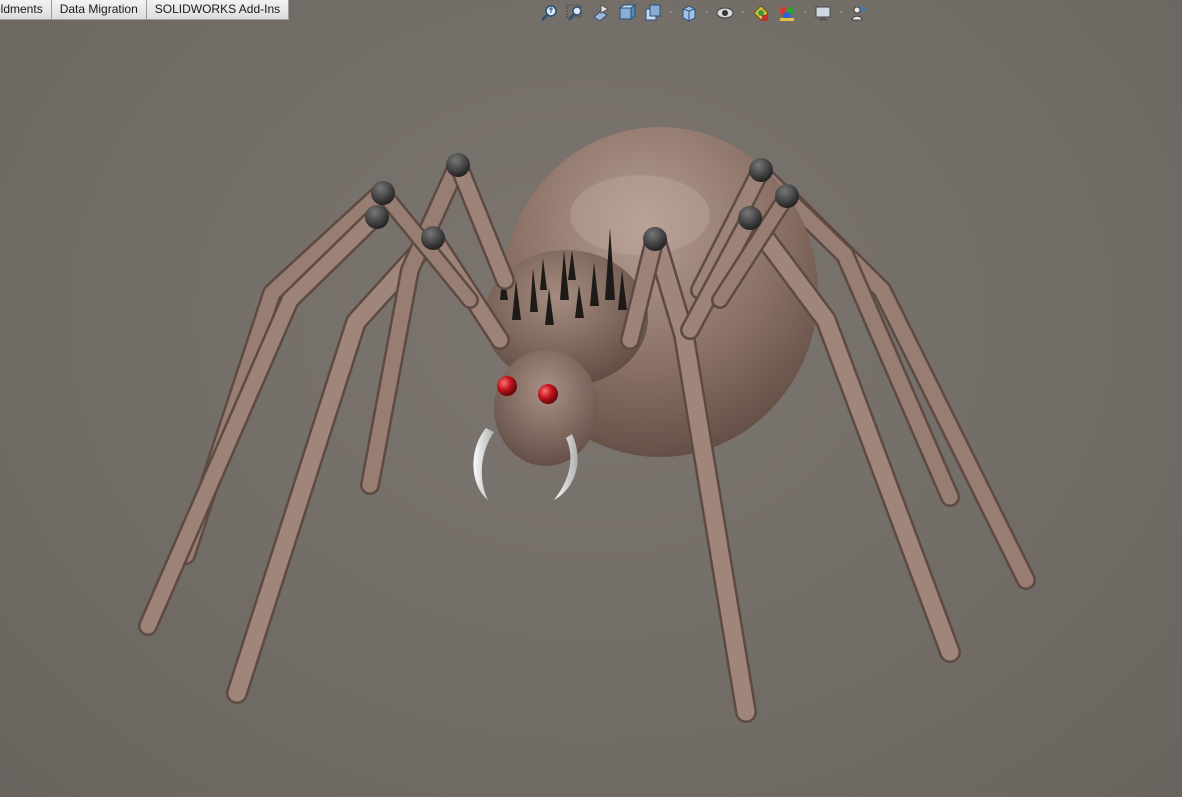 This screenshot has width=1182, height=797. I want to click on spider-eye-right, so click(548, 394).